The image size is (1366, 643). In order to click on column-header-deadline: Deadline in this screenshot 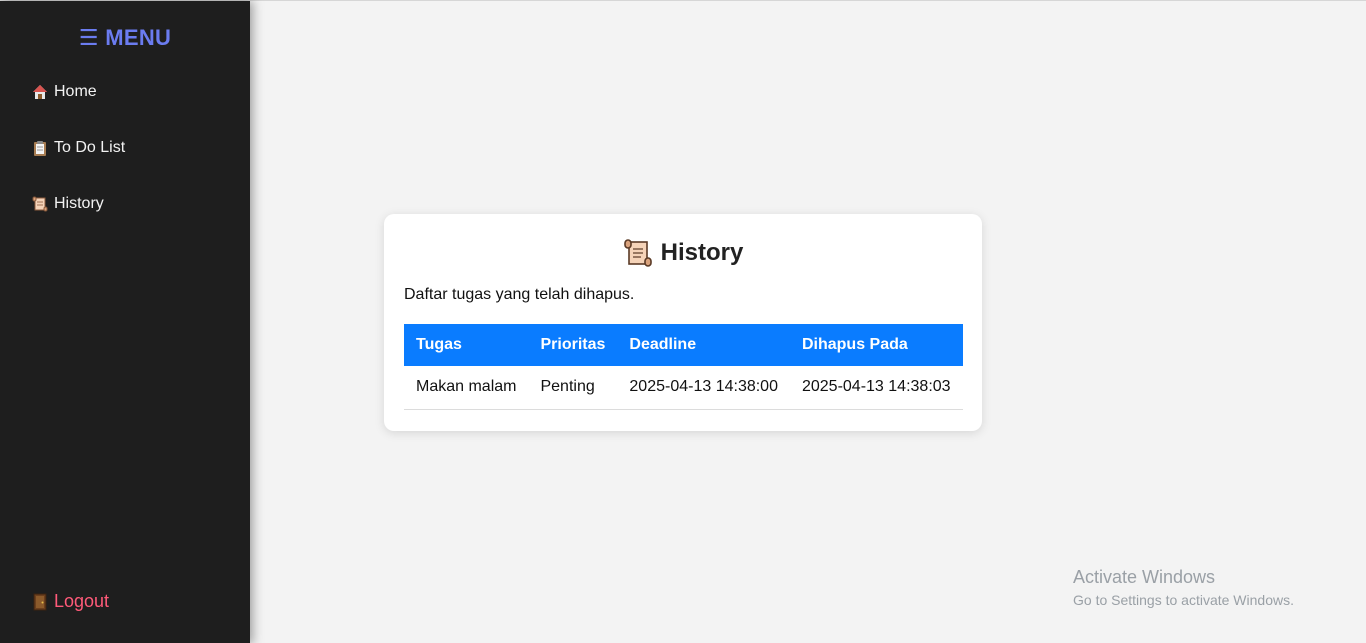, I will do `click(663, 344)`.